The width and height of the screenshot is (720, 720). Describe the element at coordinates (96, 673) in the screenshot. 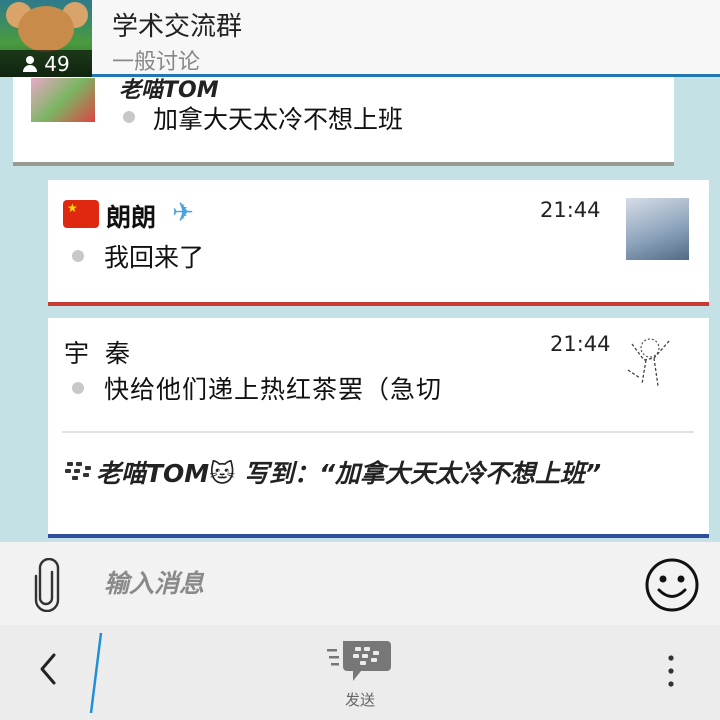

I see `accent-slash` at that location.